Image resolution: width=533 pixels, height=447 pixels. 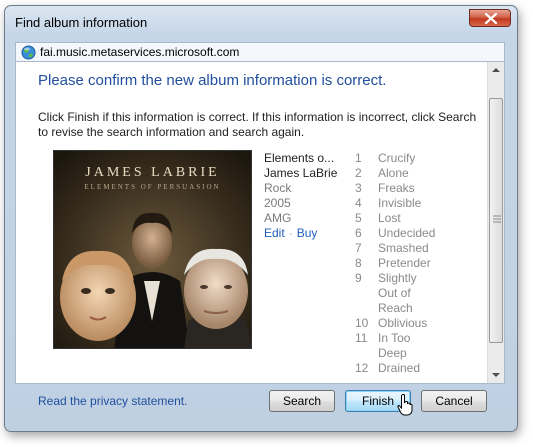 What do you see at coordinates (405, 405) in the screenshot?
I see `hand-cursor-icon` at bounding box center [405, 405].